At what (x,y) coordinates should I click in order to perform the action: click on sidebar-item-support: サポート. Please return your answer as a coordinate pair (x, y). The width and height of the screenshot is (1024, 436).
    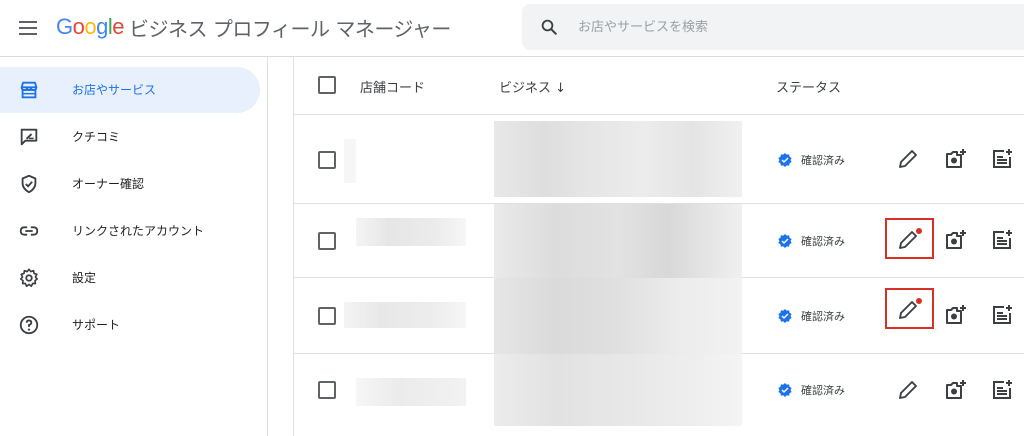
    Looking at the image, I should click on (130, 325).